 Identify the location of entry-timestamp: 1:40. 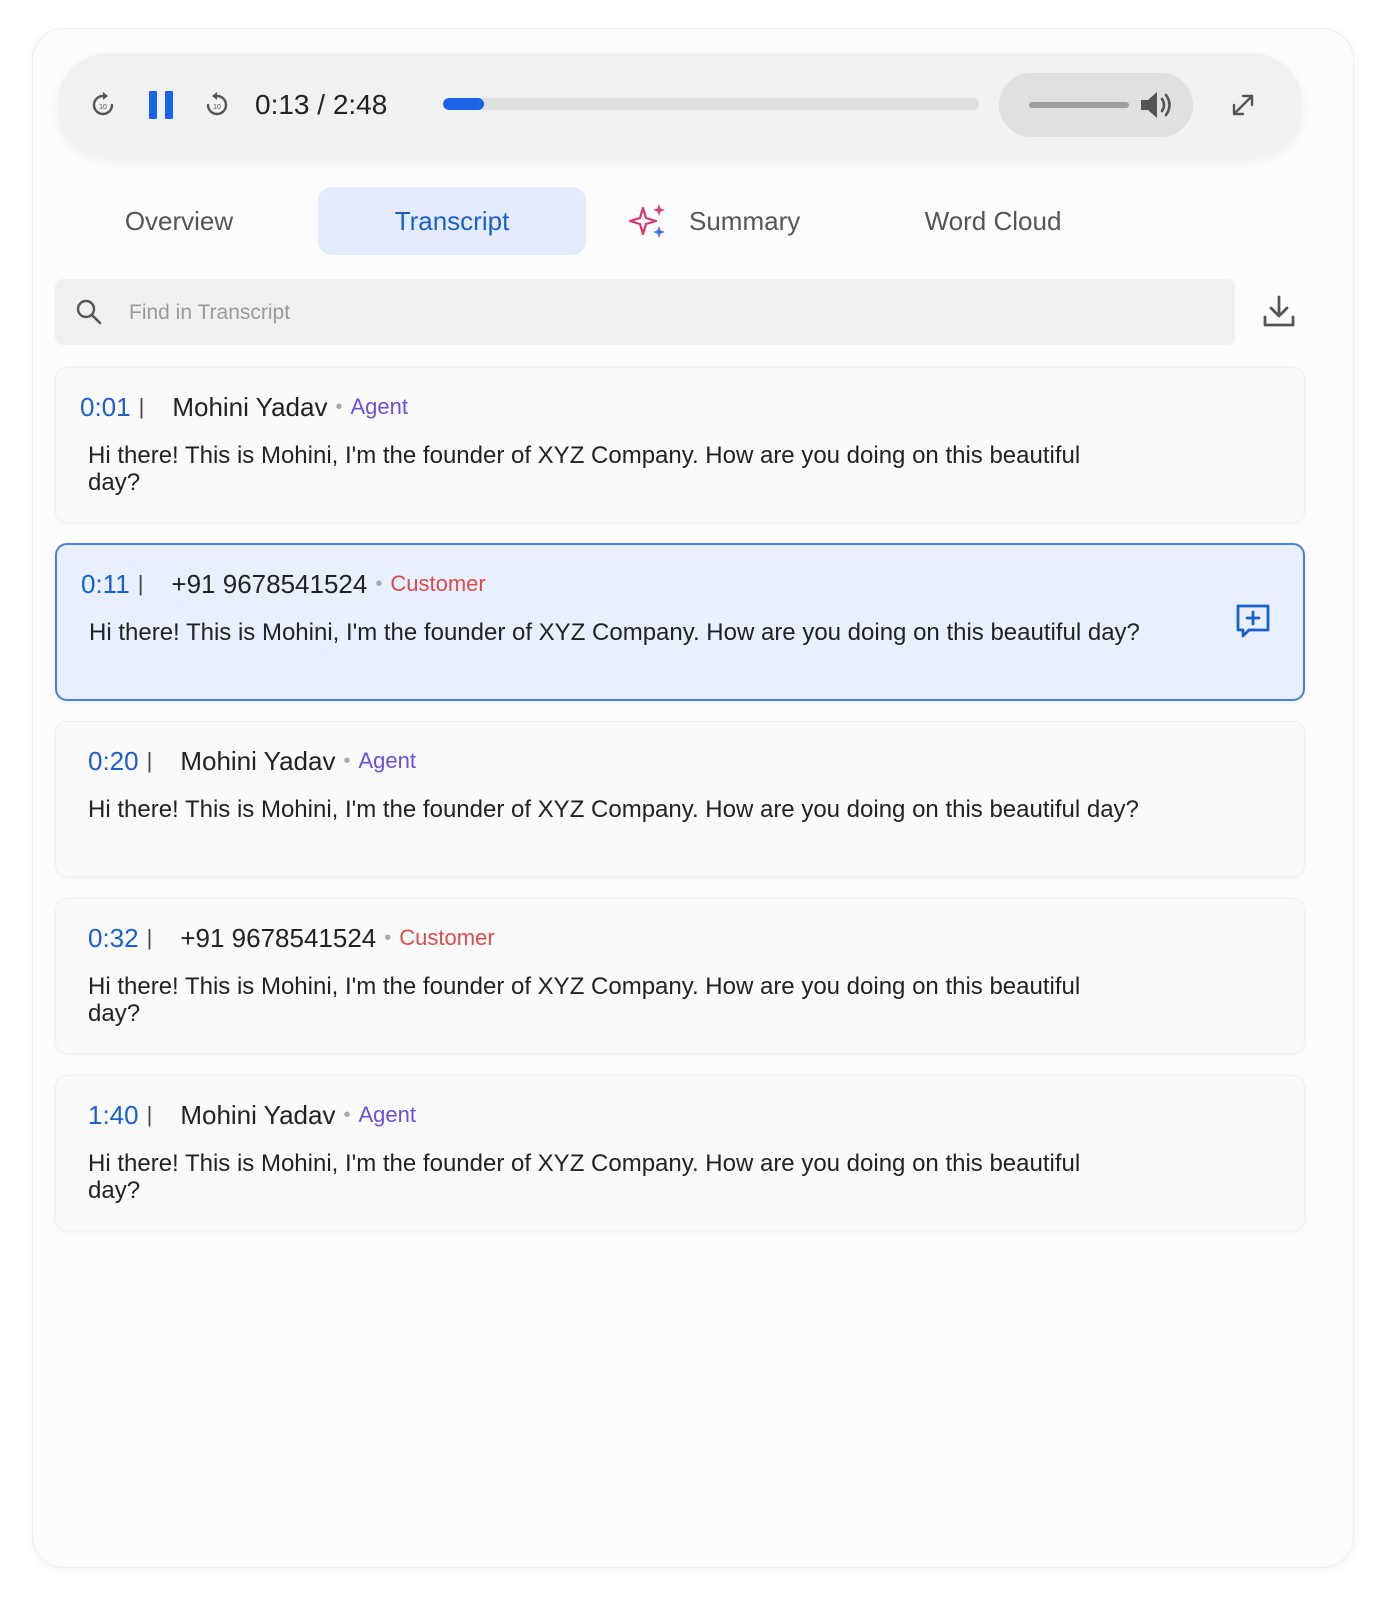
(113, 1115).